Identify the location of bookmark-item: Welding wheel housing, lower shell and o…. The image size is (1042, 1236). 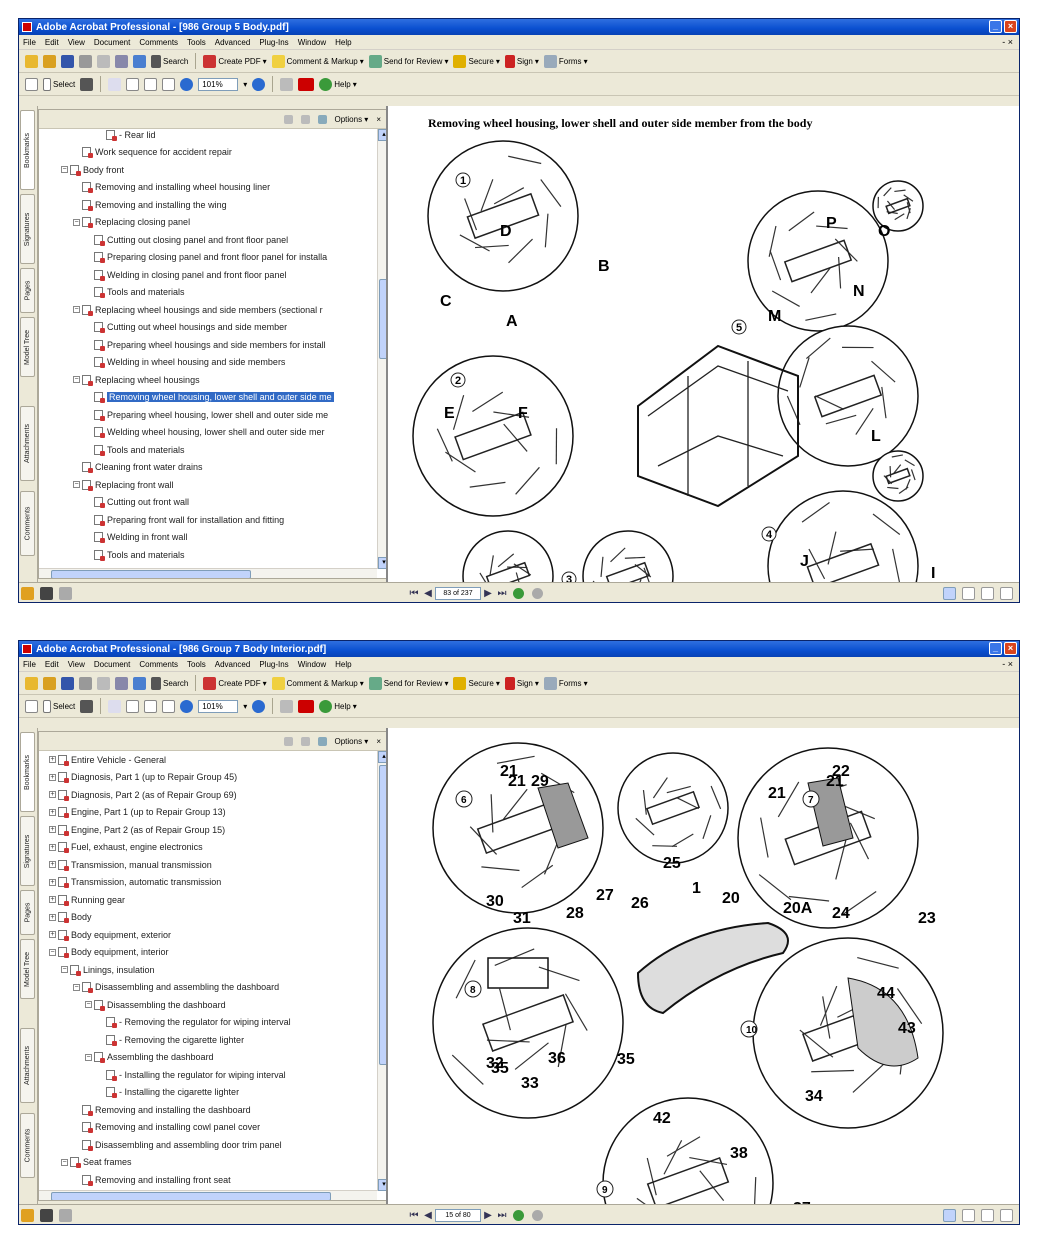
(181, 432).